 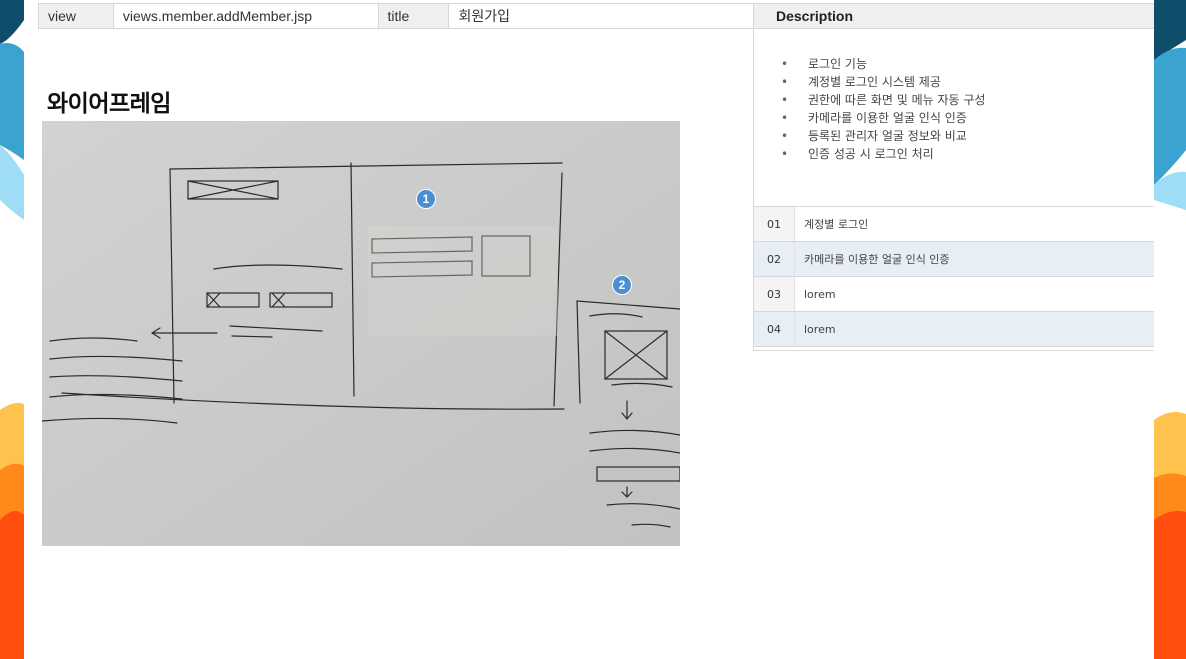 What do you see at coordinates (601, 16) in the screenshot?
I see `title-value: 회원가입` at bounding box center [601, 16].